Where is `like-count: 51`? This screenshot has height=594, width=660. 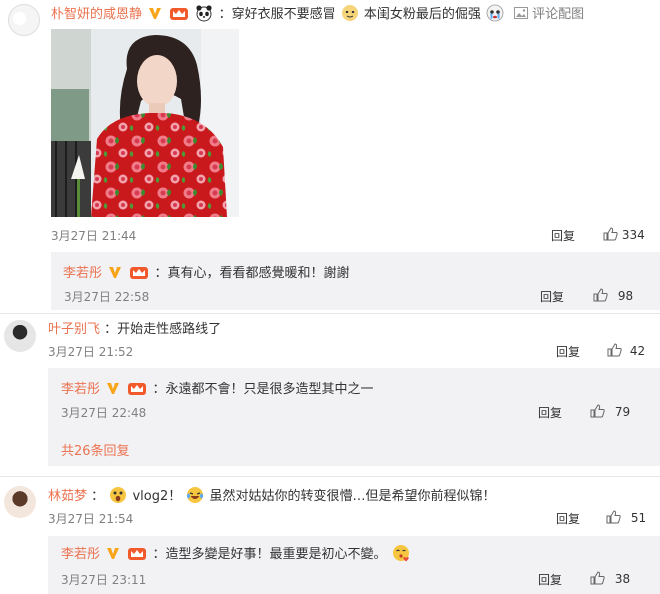
like-count: 51 is located at coordinates (638, 518).